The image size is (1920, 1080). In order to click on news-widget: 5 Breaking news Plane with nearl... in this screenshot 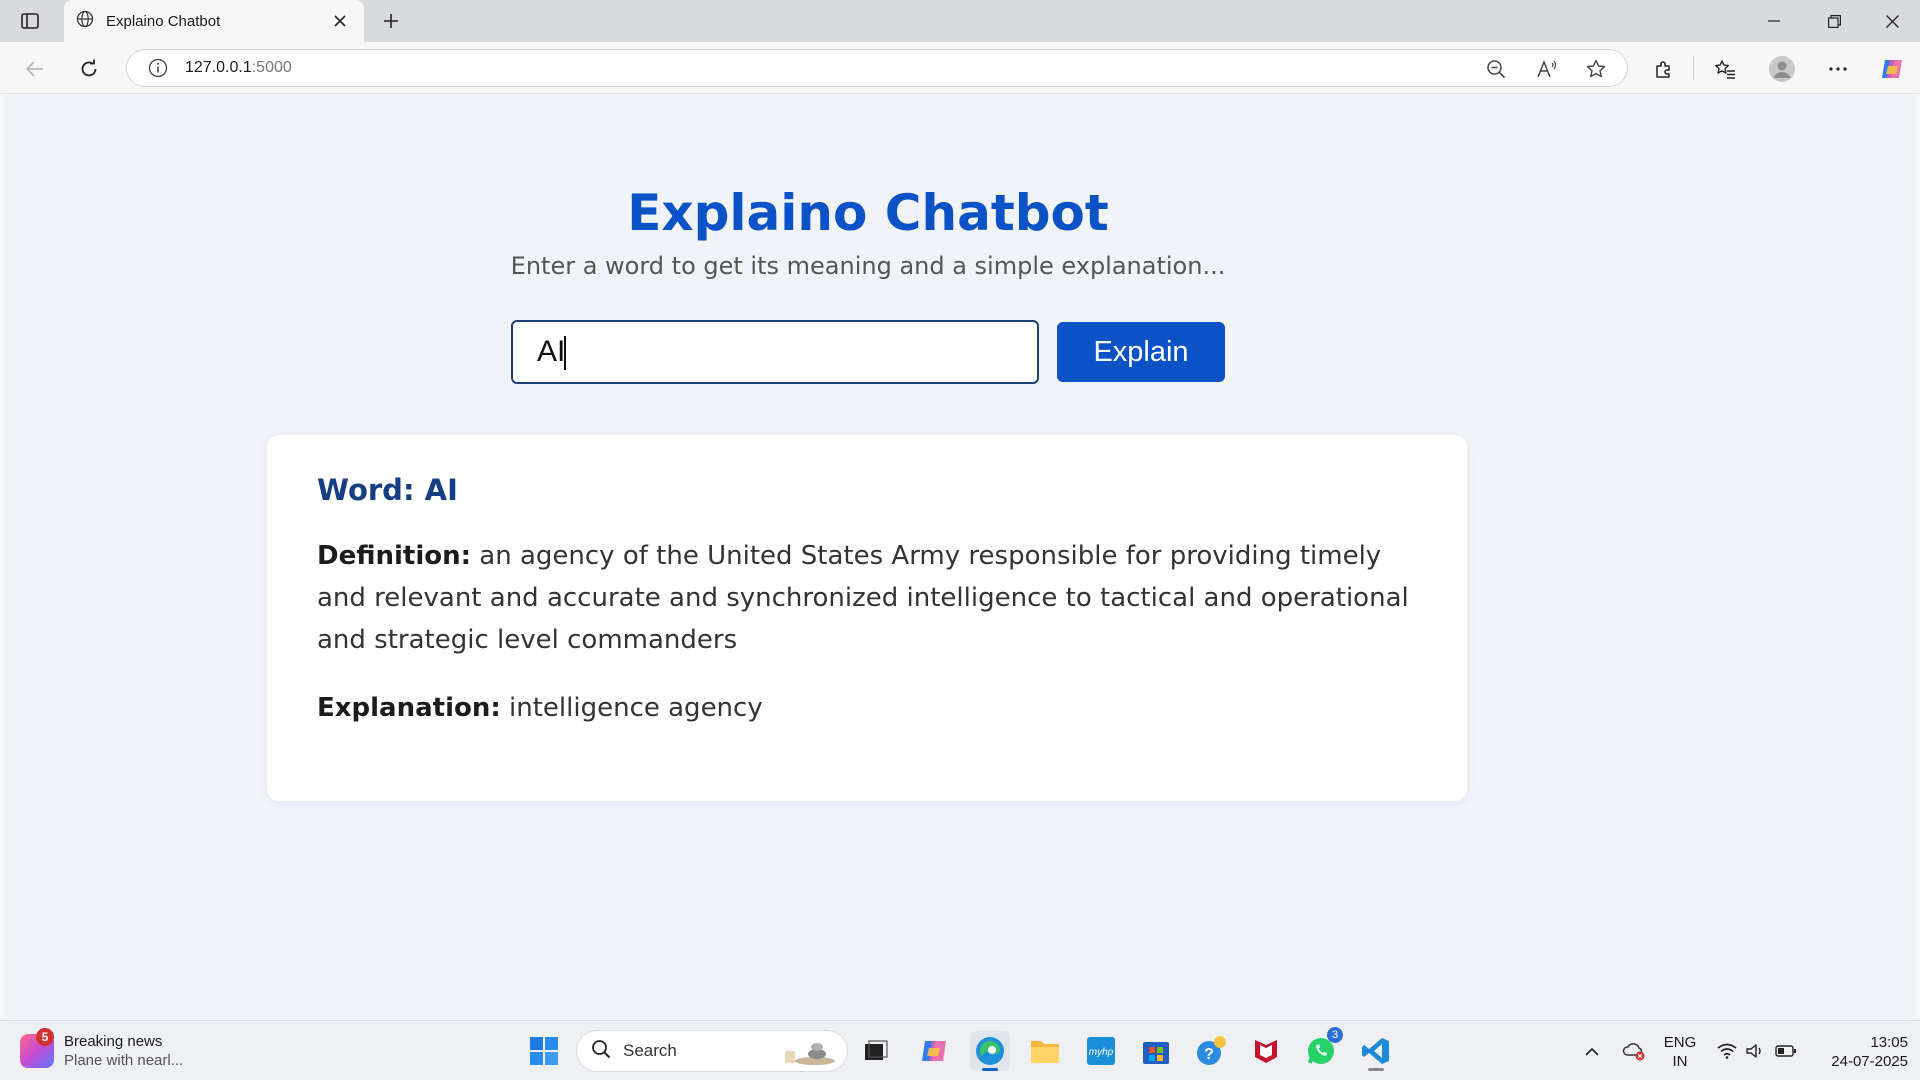, I will do `click(130, 1050)`.